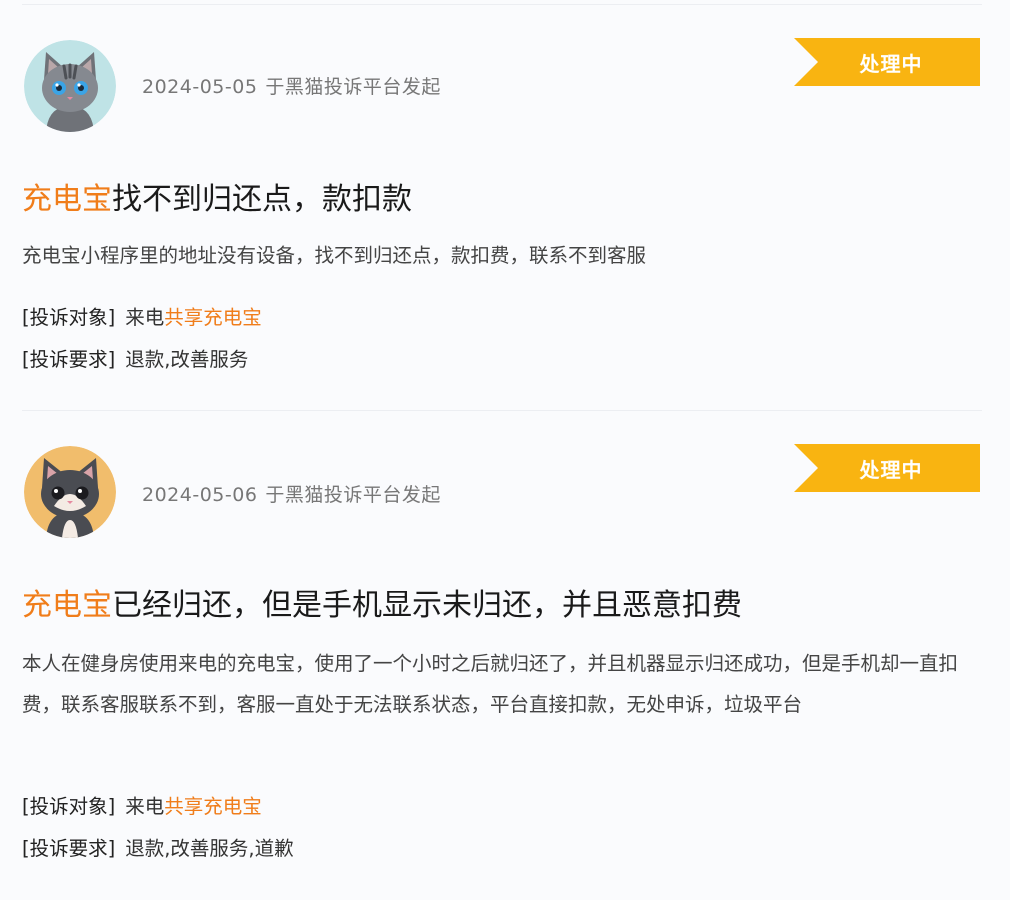 The width and height of the screenshot is (1010, 900). I want to click on request-value: 退款,改善服务,道歉, so click(209, 848).